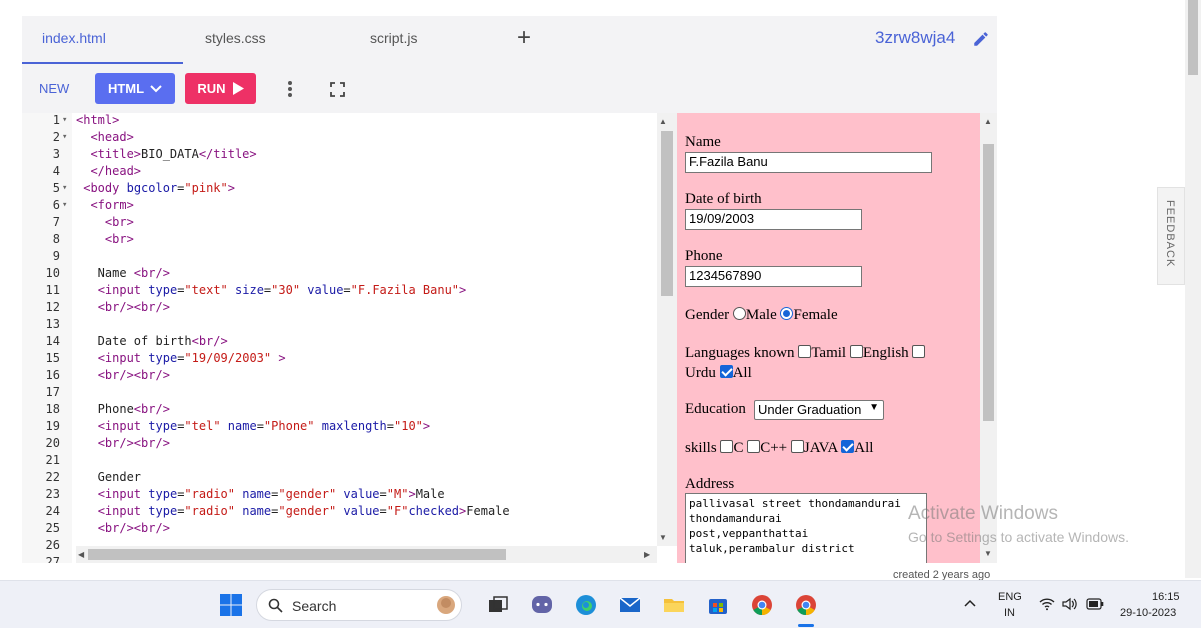 The width and height of the screenshot is (1201, 628). What do you see at coordinates (1166, 597) in the screenshot?
I see `clock-time: 16:15` at bounding box center [1166, 597].